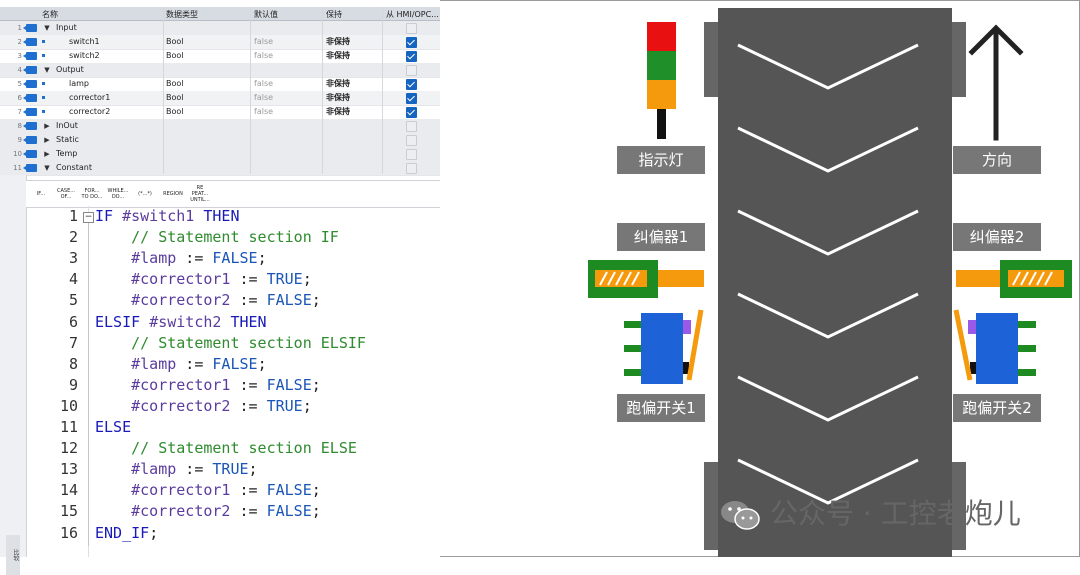  What do you see at coordinates (30, 70) in the screenshot?
I see `interface-icon` at bounding box center [30, 70].